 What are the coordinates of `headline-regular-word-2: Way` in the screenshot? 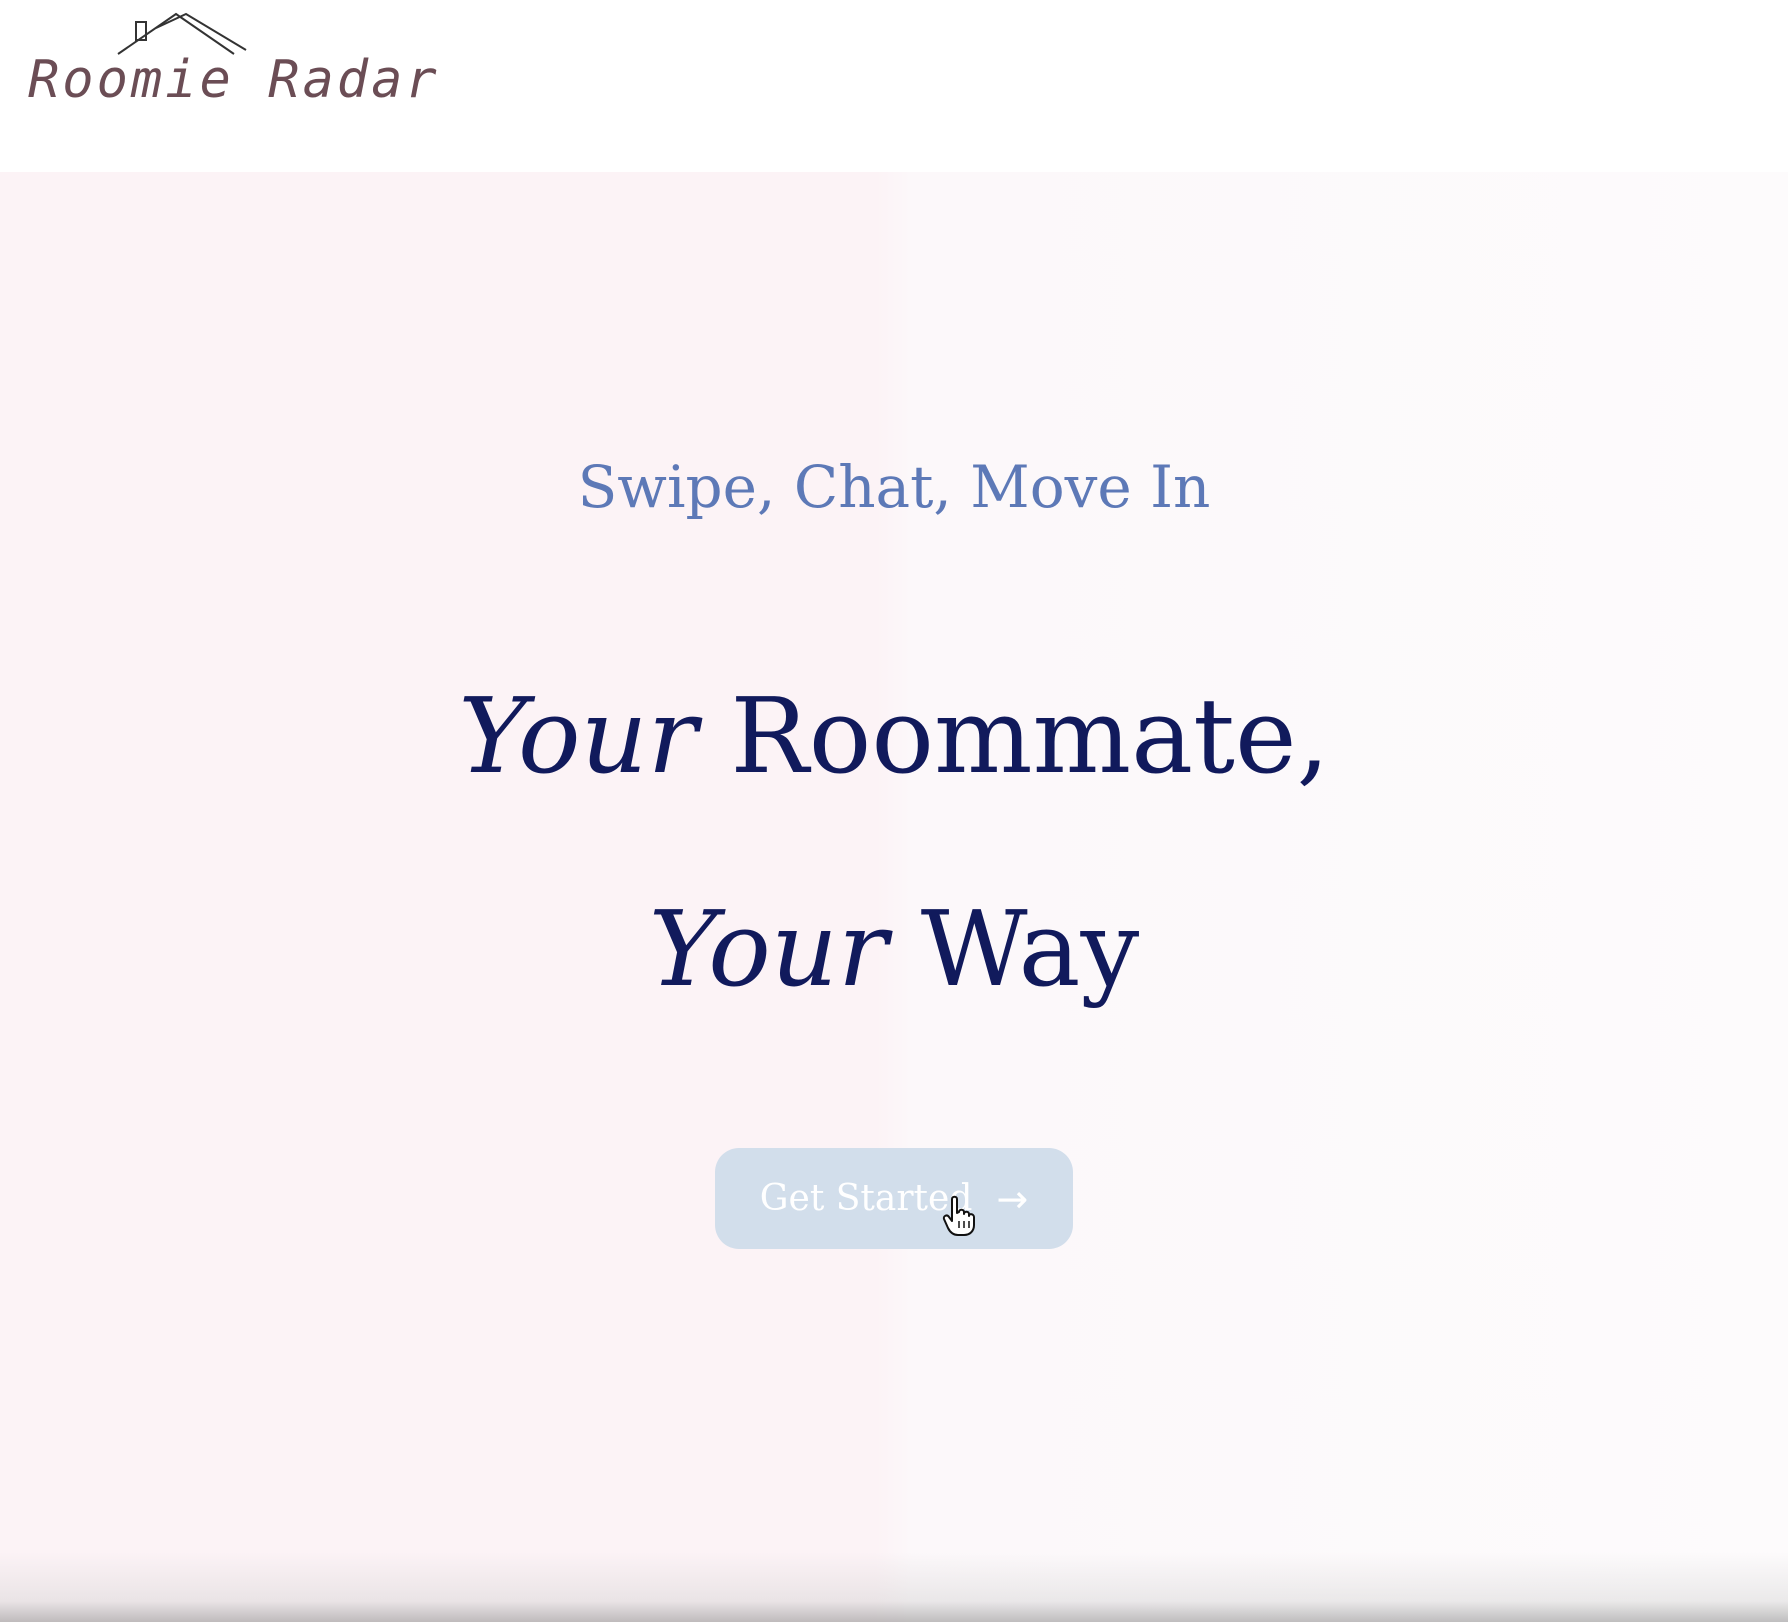 It's located at (1030, 949).